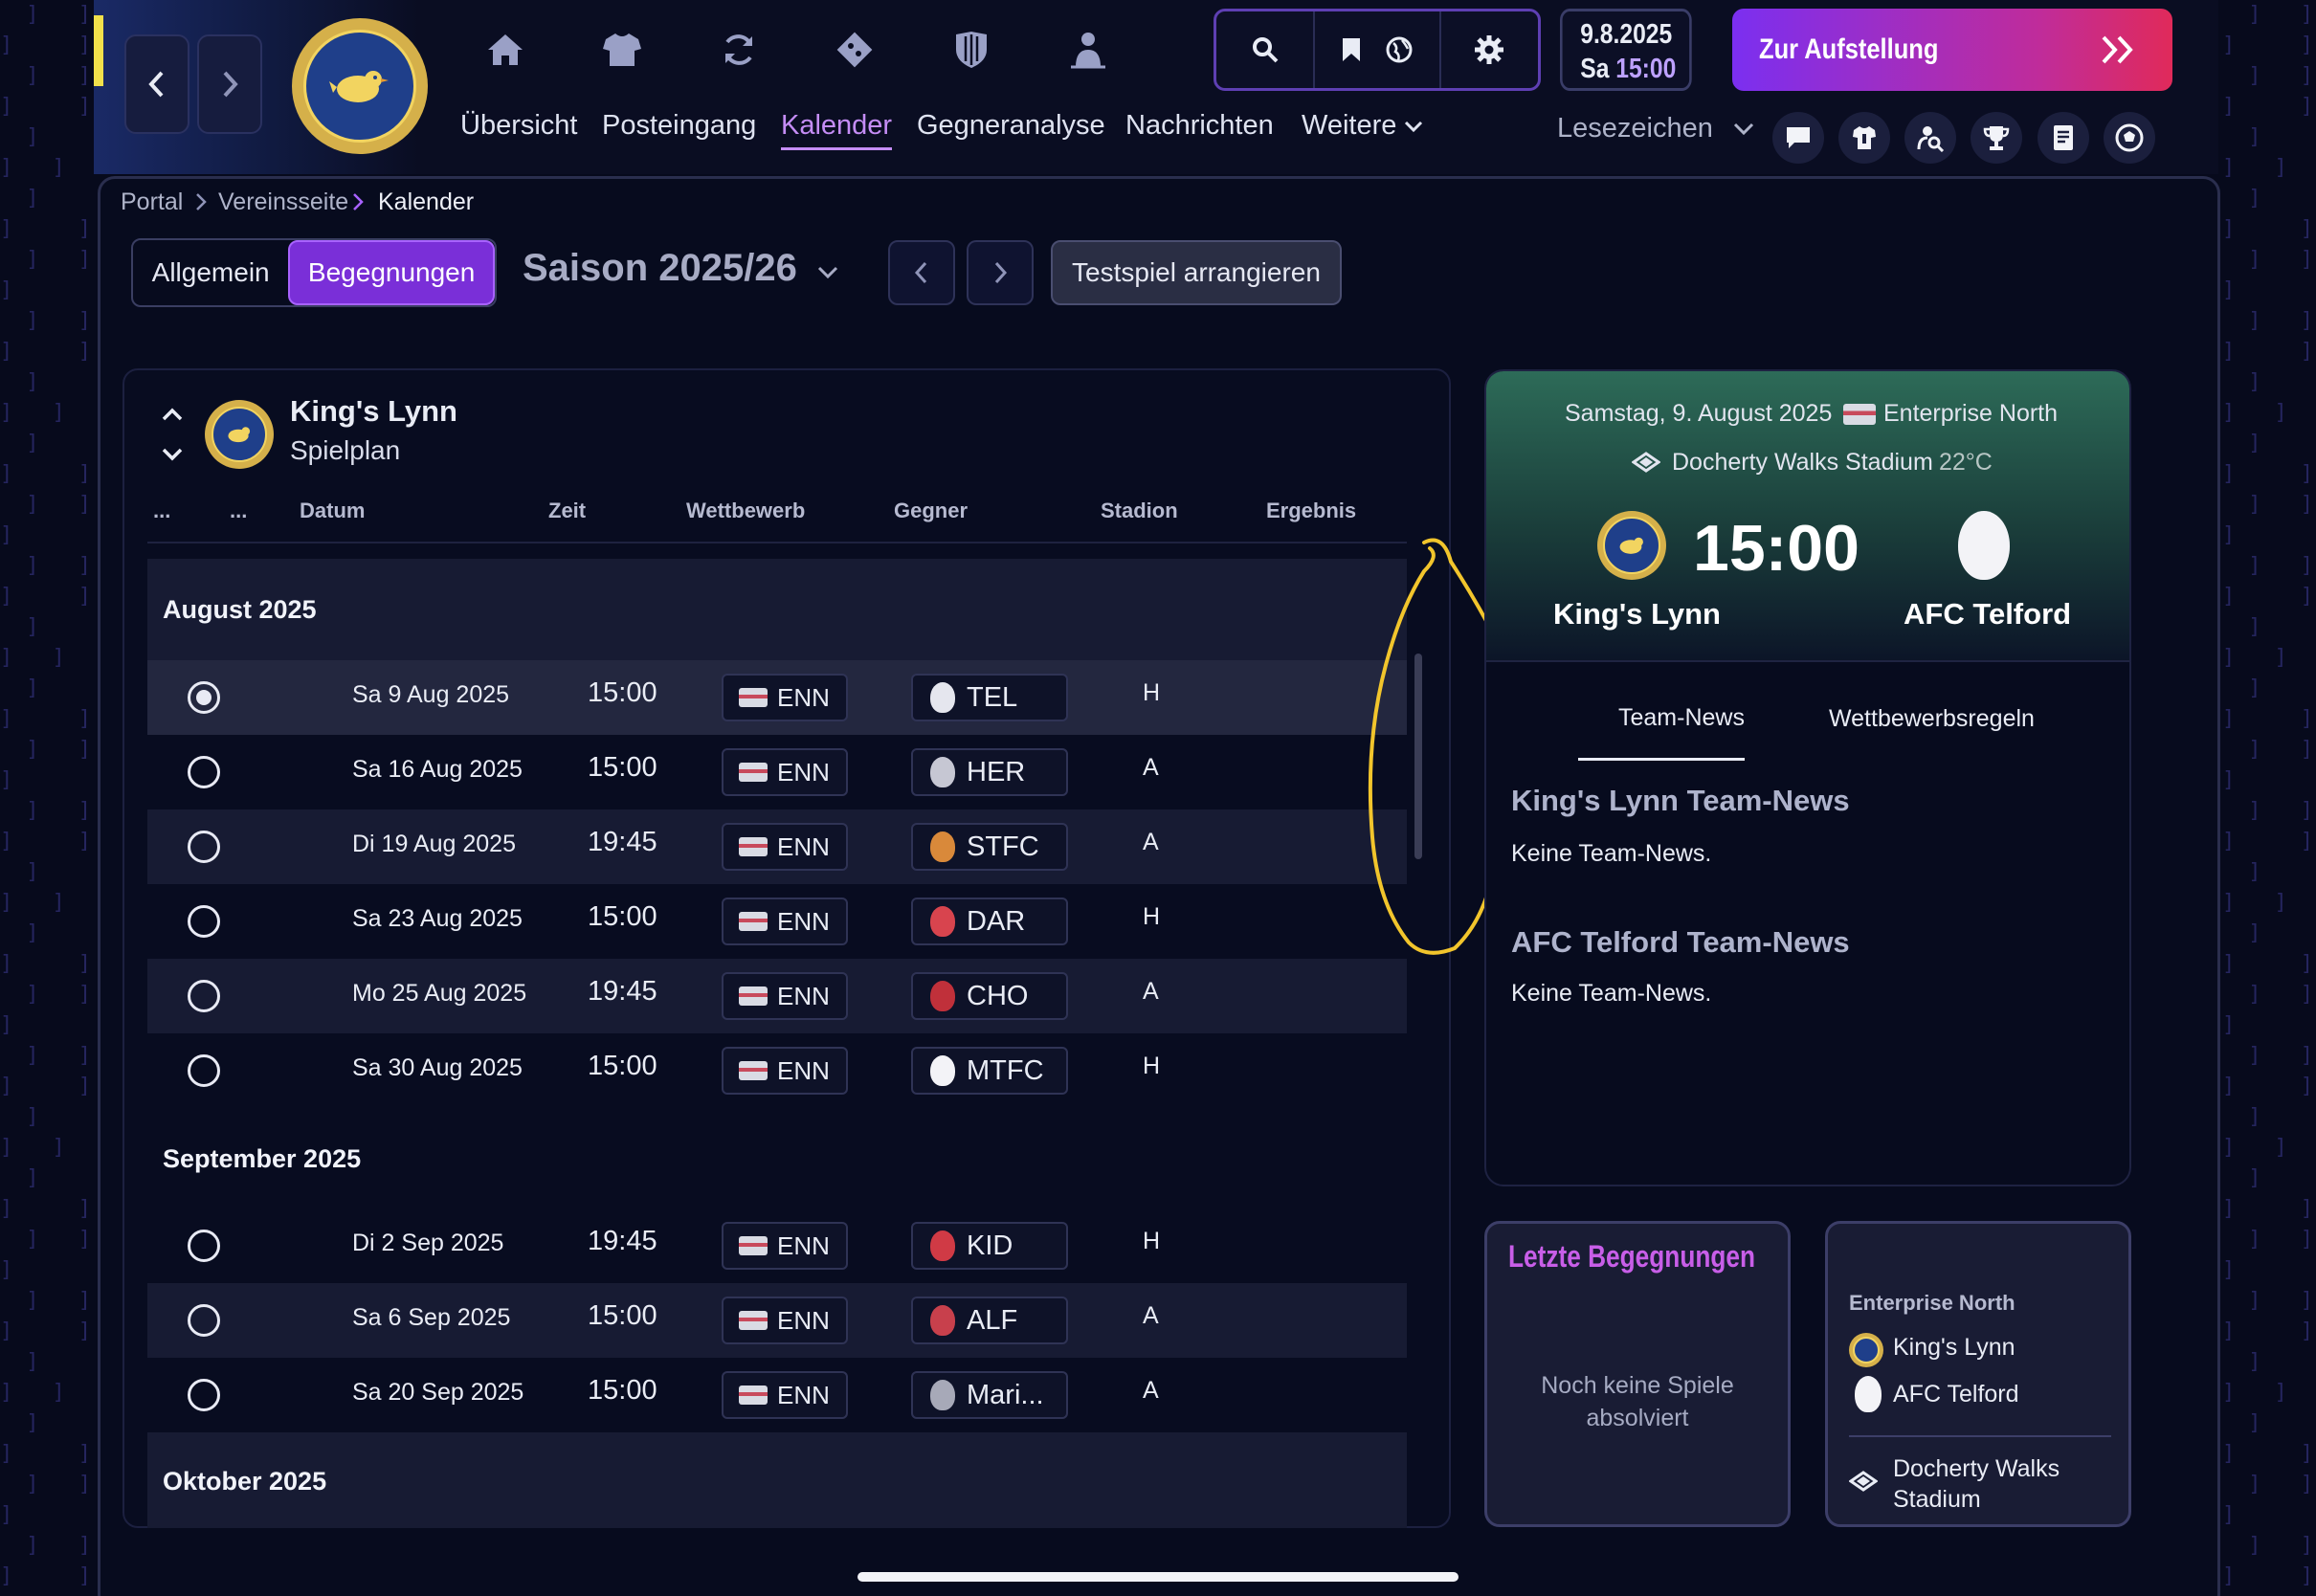 The image size is (2316, 1596). What do you see at coordinates (1956, 1395) in the screenshot?
I see `fixture-away-team: AFC Telford` at bounding box center [1956, 1395].